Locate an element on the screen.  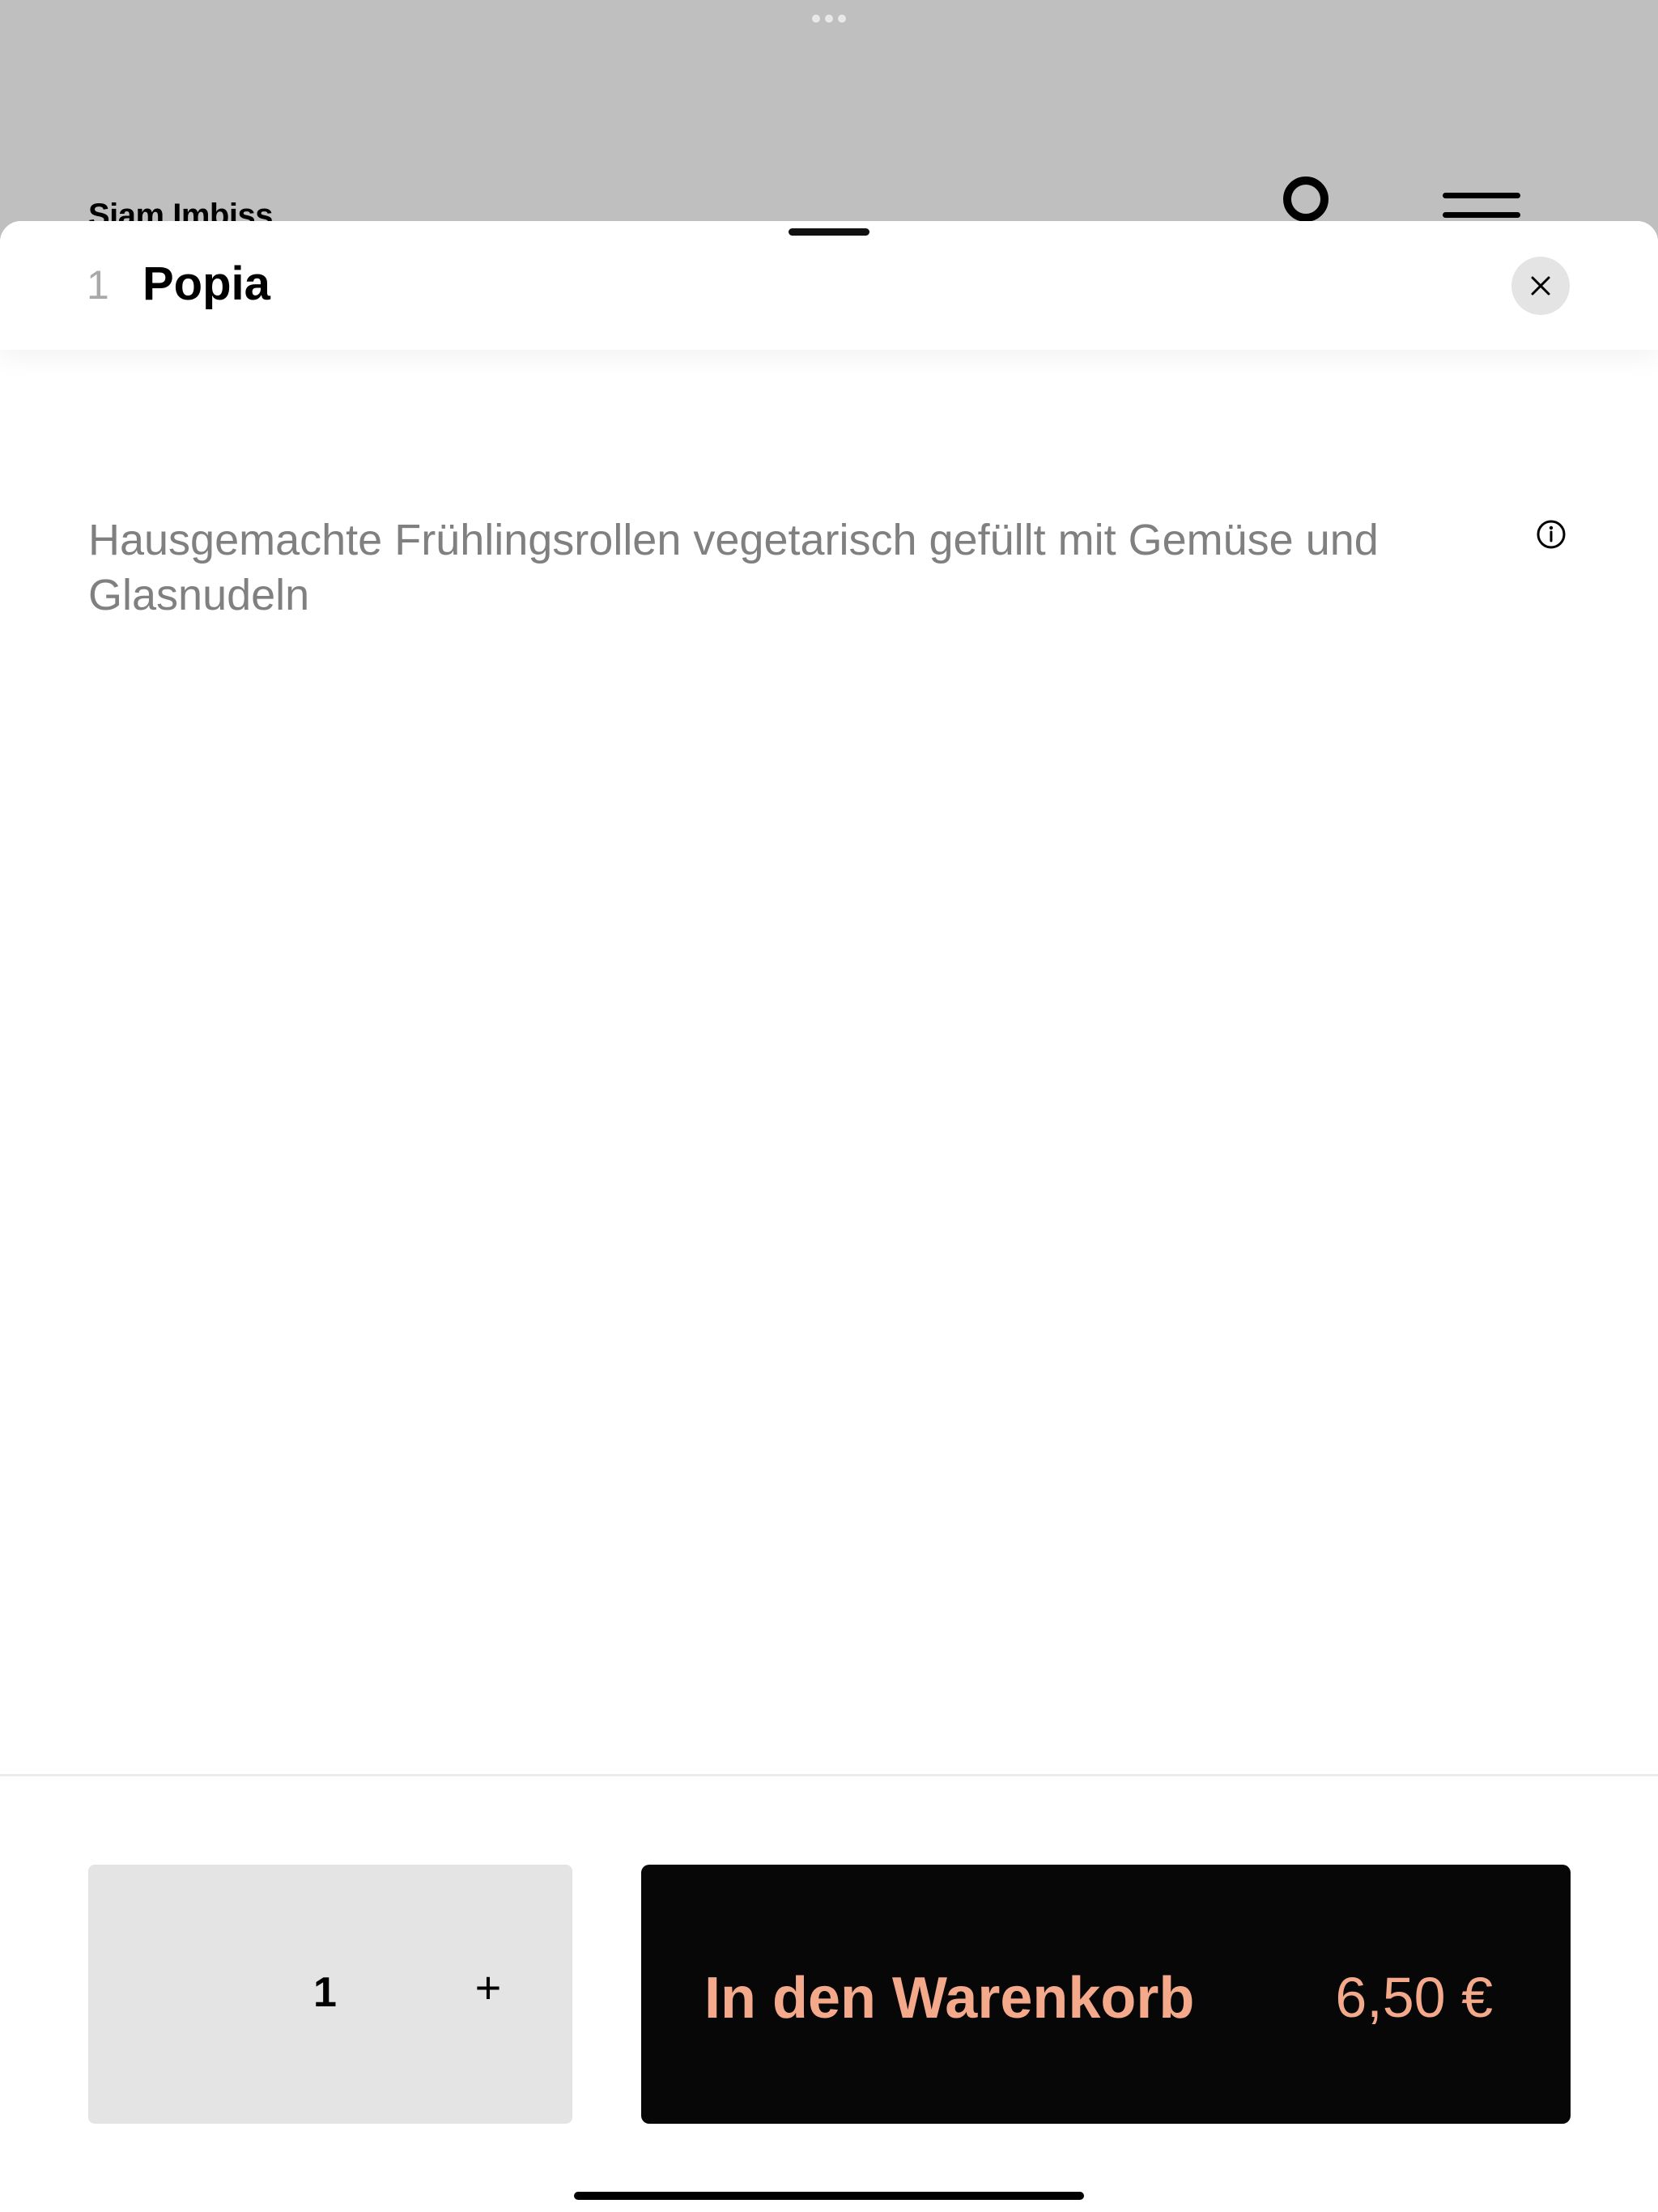
footer-divider is located at coordinates (829, 1775).